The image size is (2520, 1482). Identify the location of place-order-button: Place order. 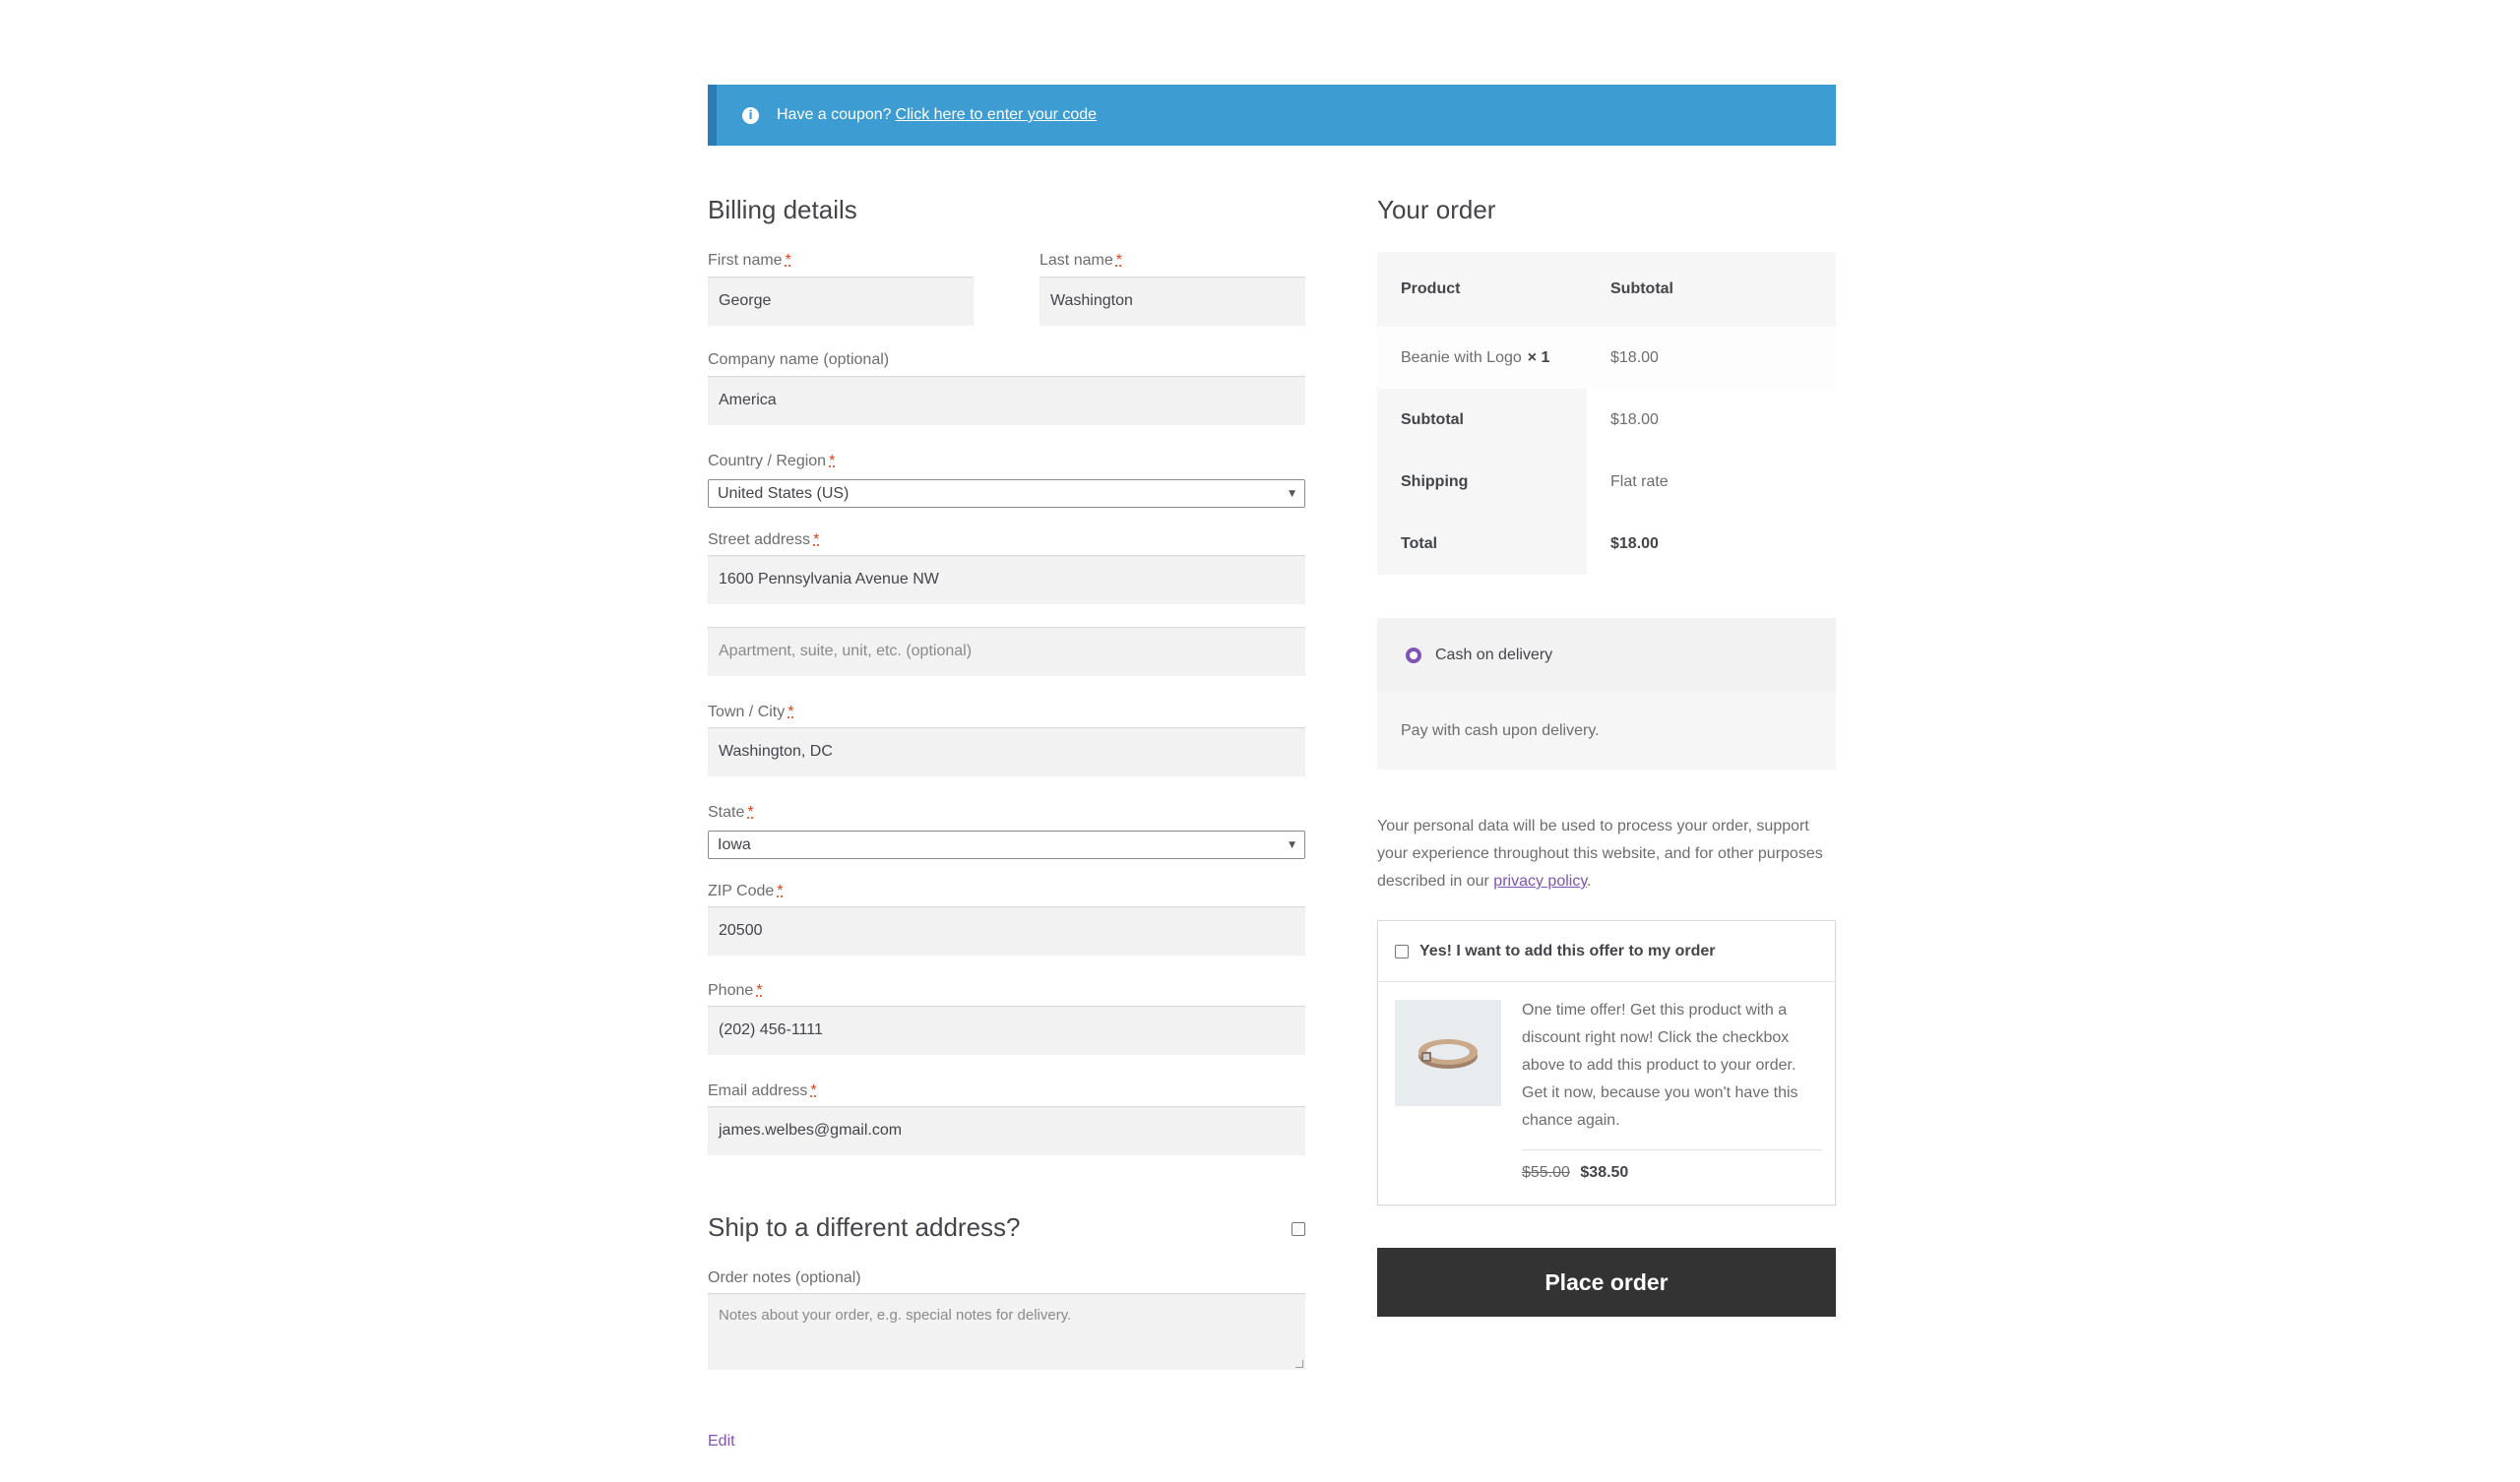
(1606, 1282).